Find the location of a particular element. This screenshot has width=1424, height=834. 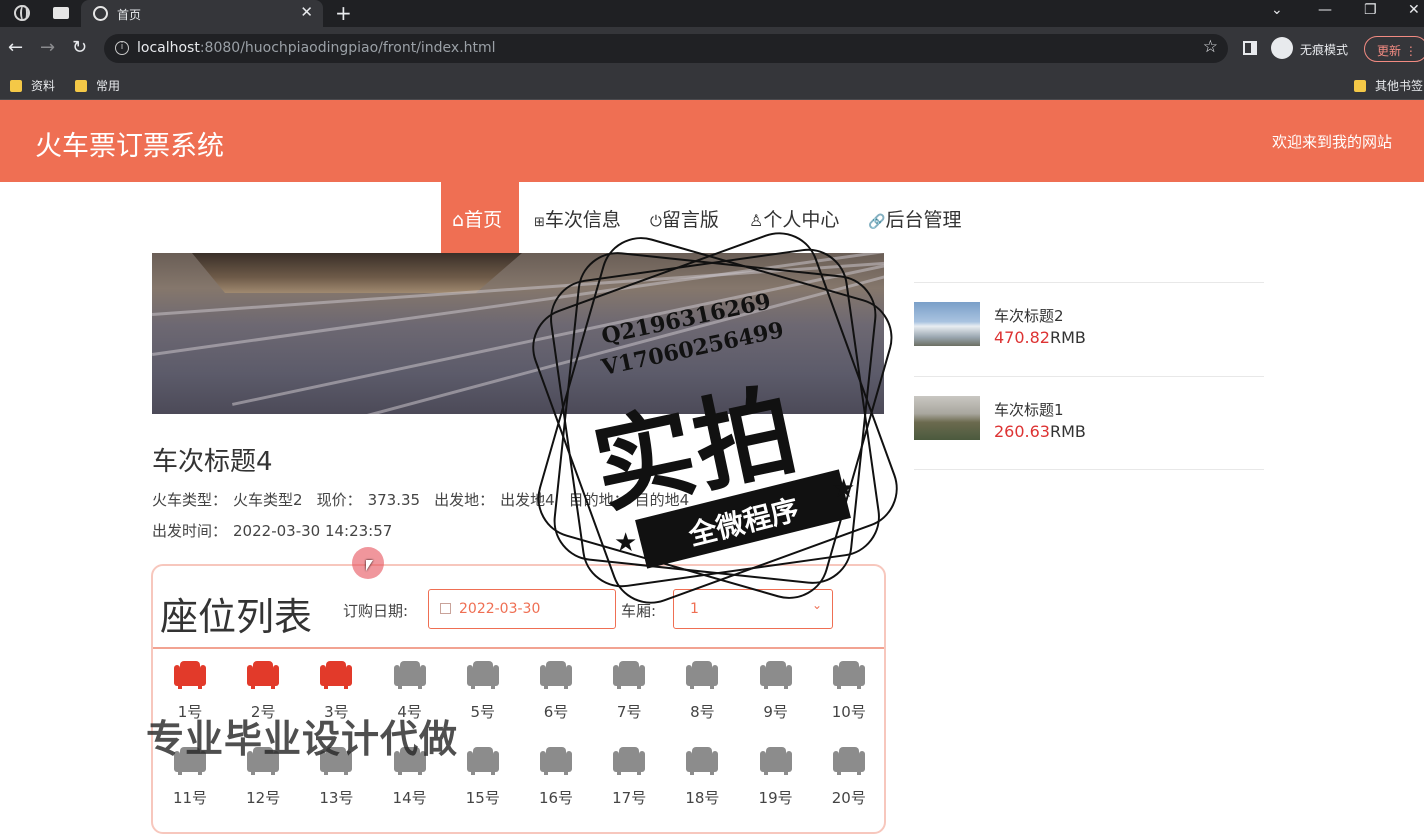

seat-3: 3号 is located at coordinates (336, 693).